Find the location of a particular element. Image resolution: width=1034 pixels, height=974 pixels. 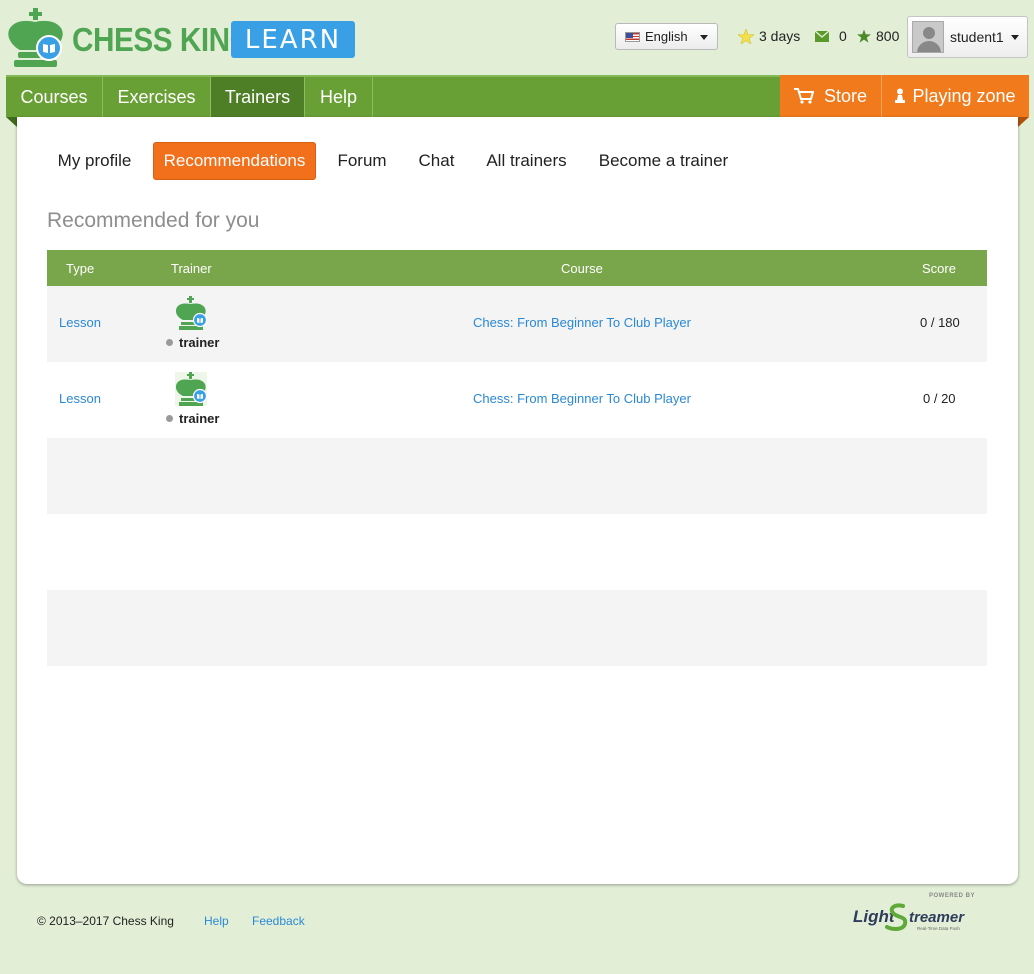

rating: 800 is located at coordinates (878, 36).